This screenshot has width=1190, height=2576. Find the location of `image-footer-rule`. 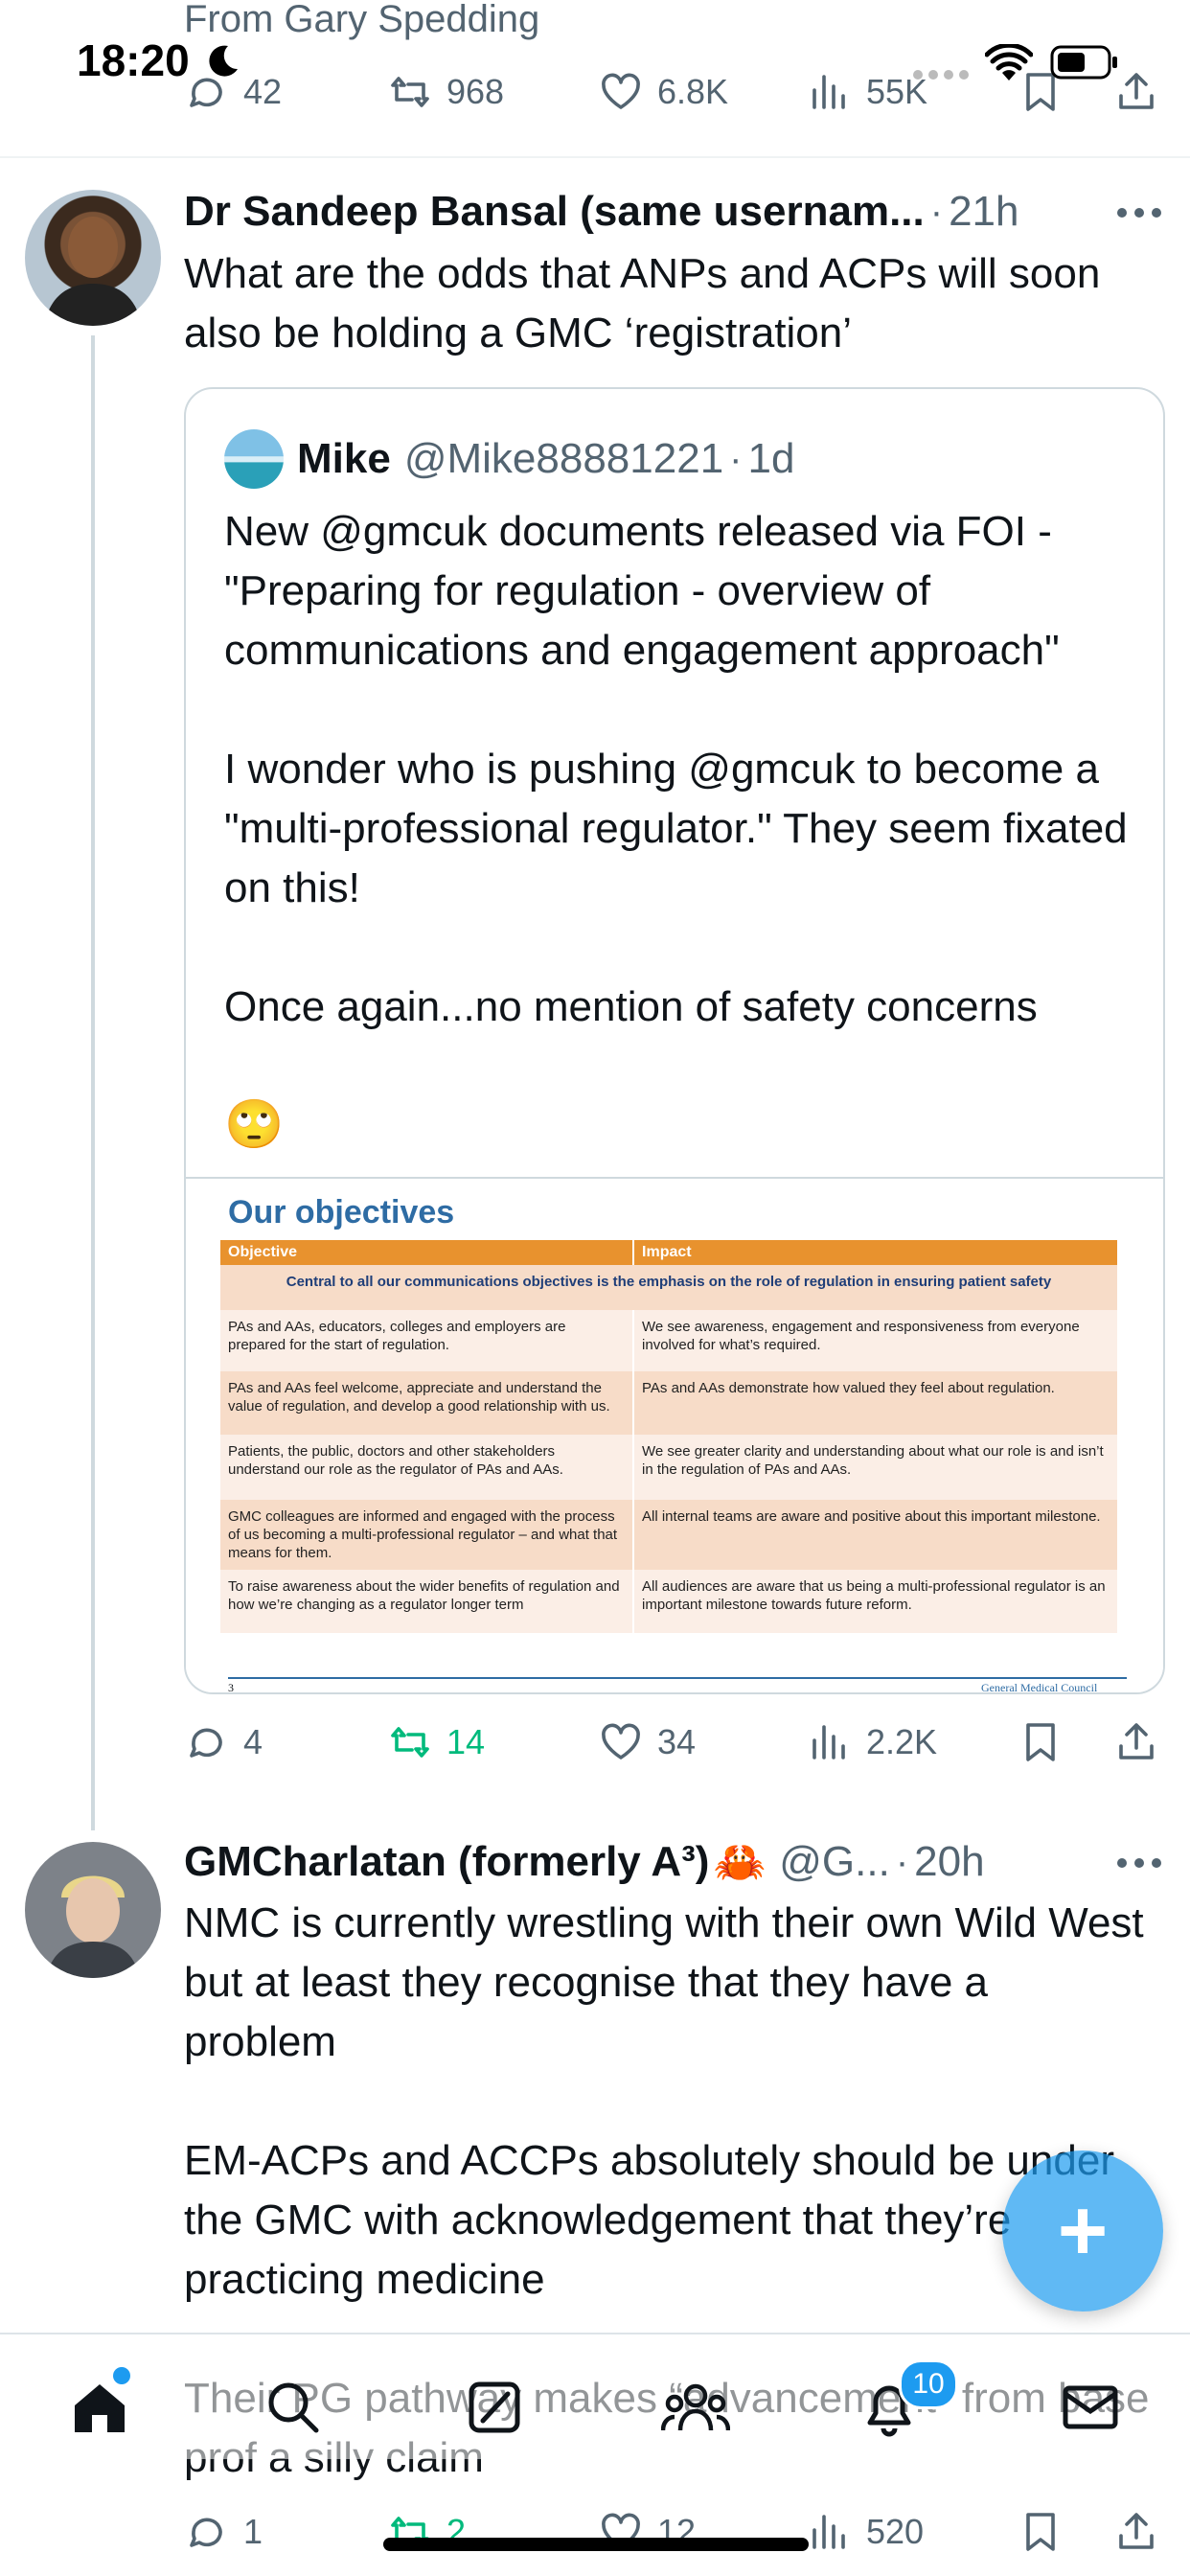

image-footer-rule is located at coordinates (678, 1678).